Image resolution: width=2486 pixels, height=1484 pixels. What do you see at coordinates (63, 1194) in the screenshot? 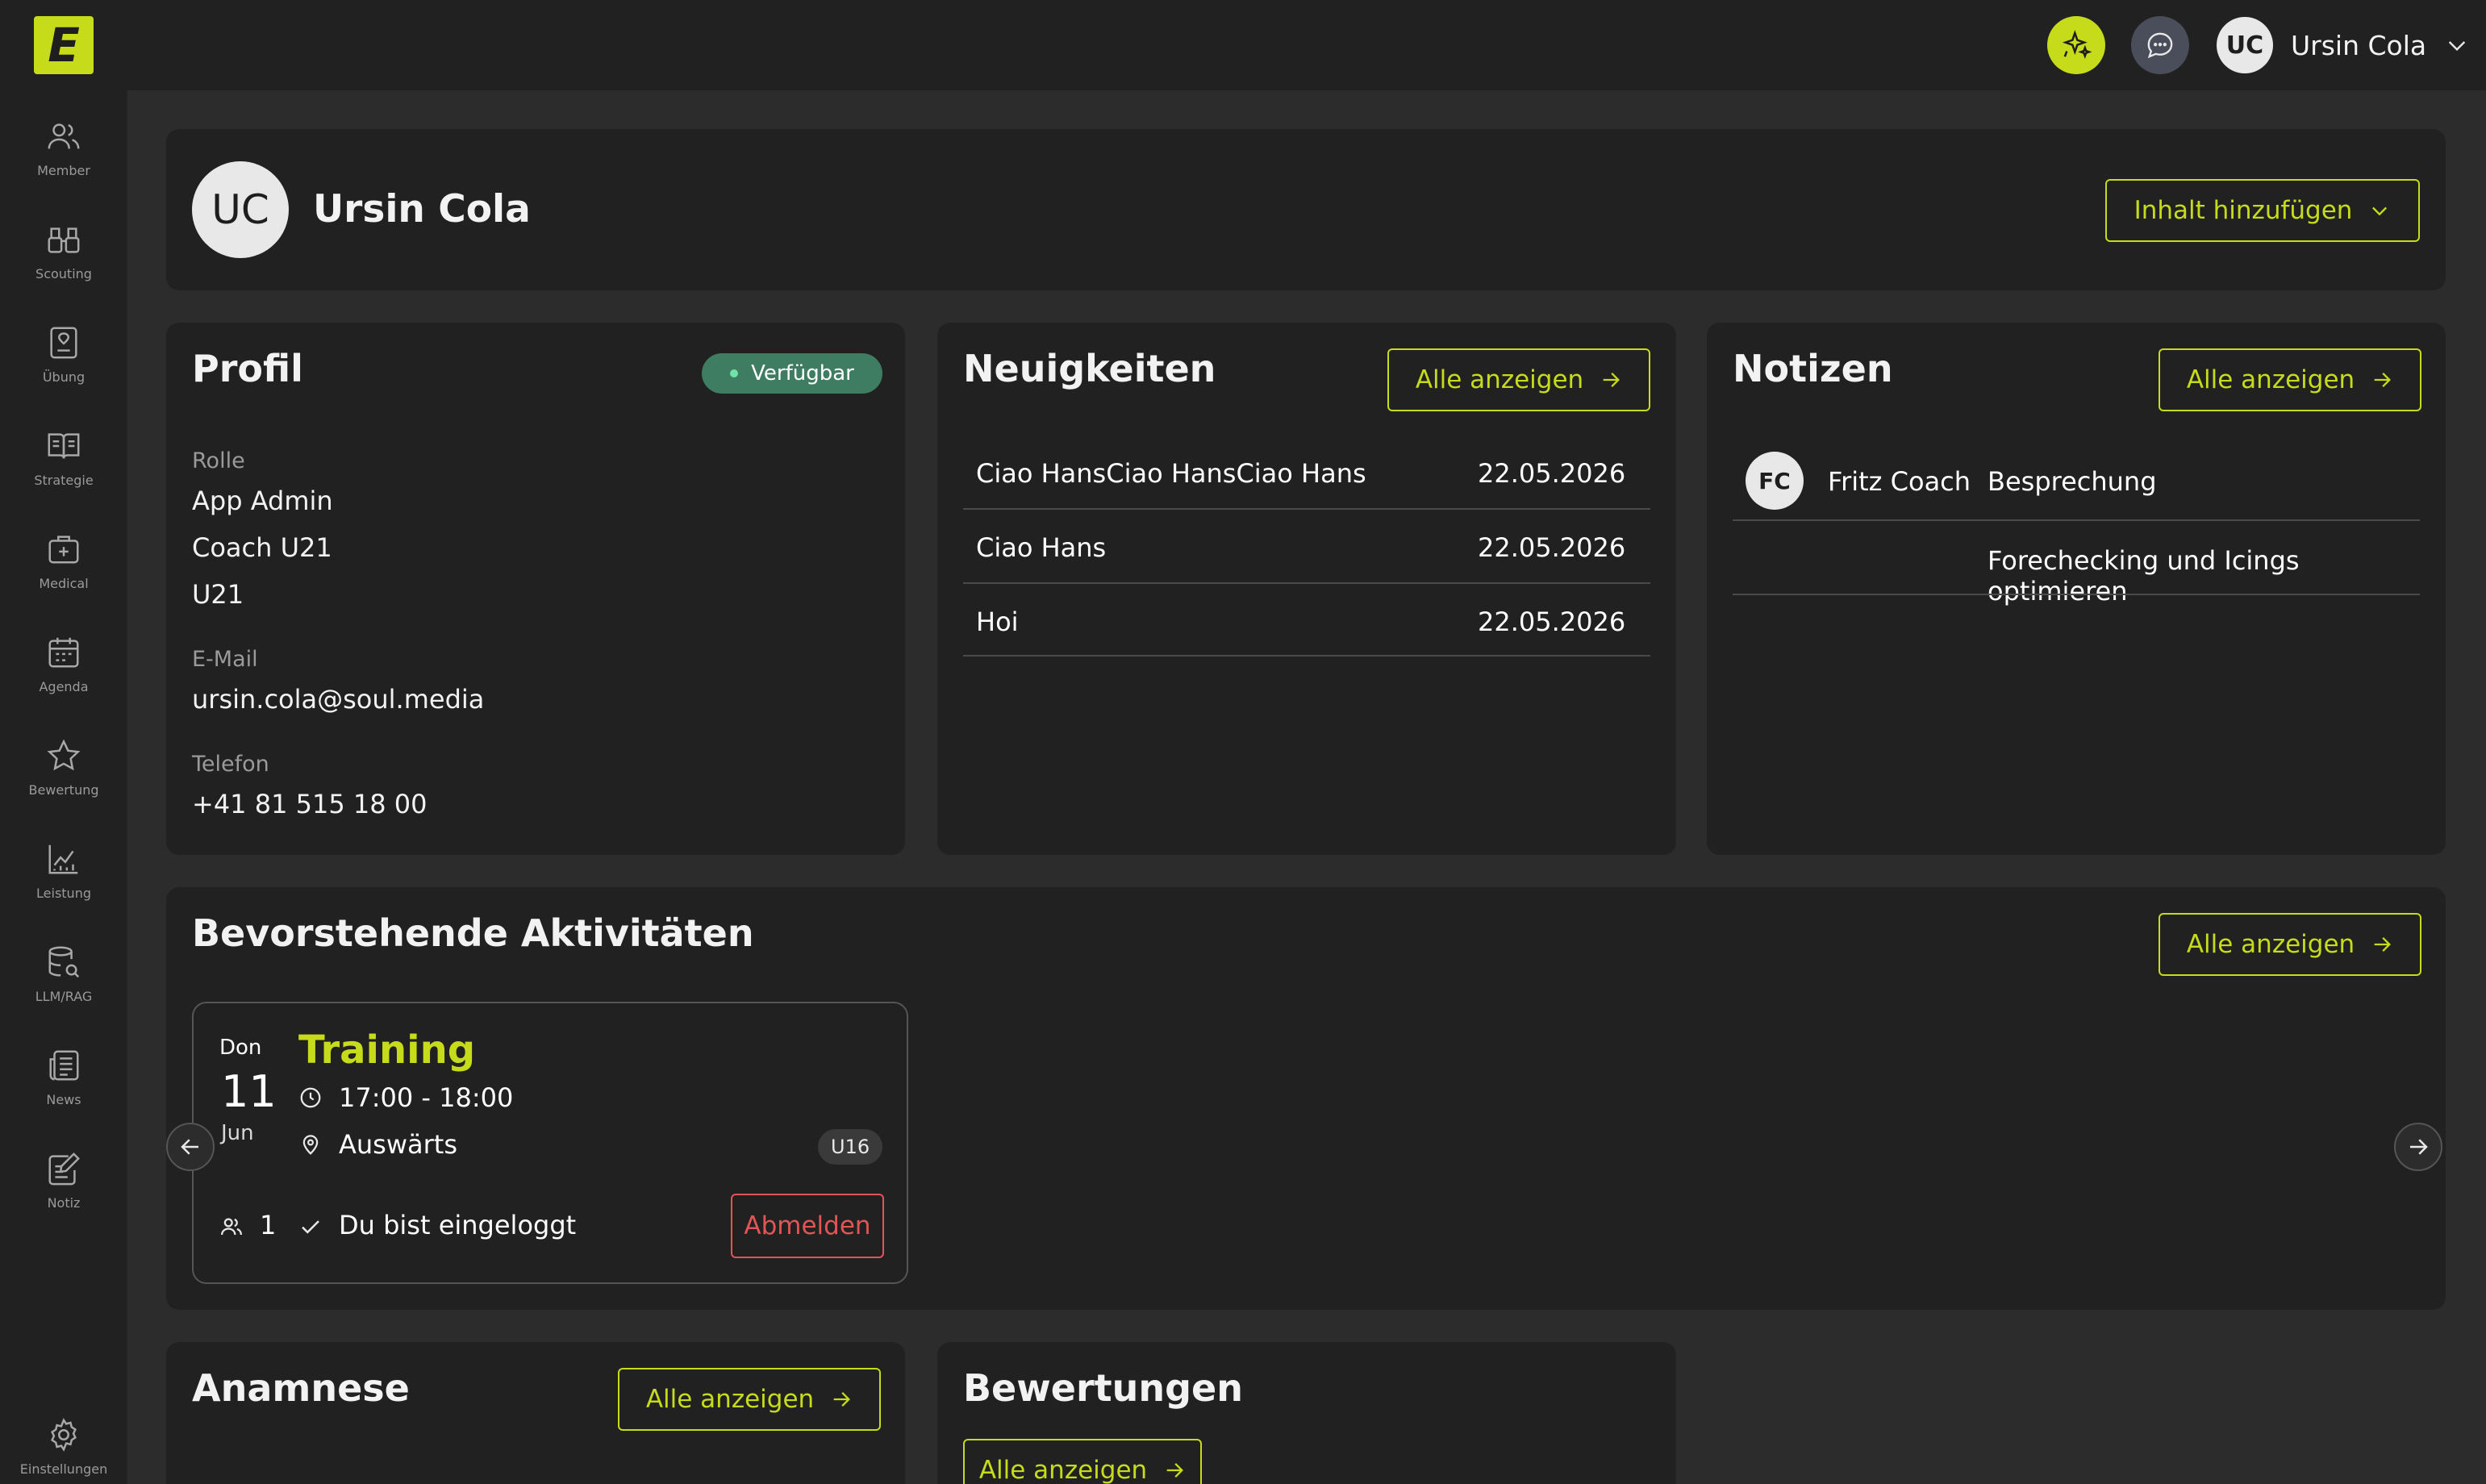
I see `sidebar-item-notiz: Notiz` at bounding box center [63, 1194].